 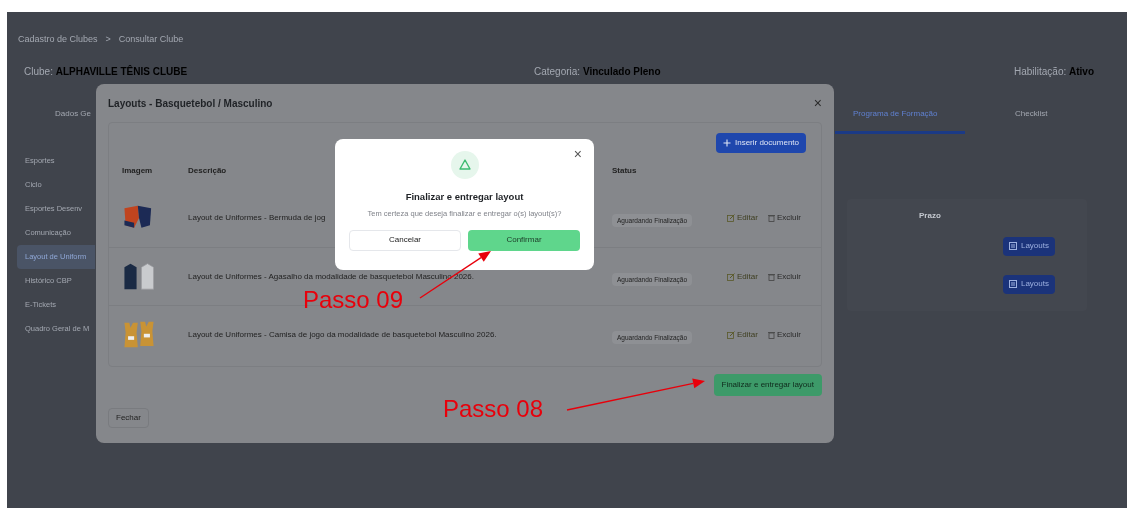 What do you see at coordinates (930, 216) in the screenshot?
I see `column-header: Prazo` at bounding box center [930, 216].